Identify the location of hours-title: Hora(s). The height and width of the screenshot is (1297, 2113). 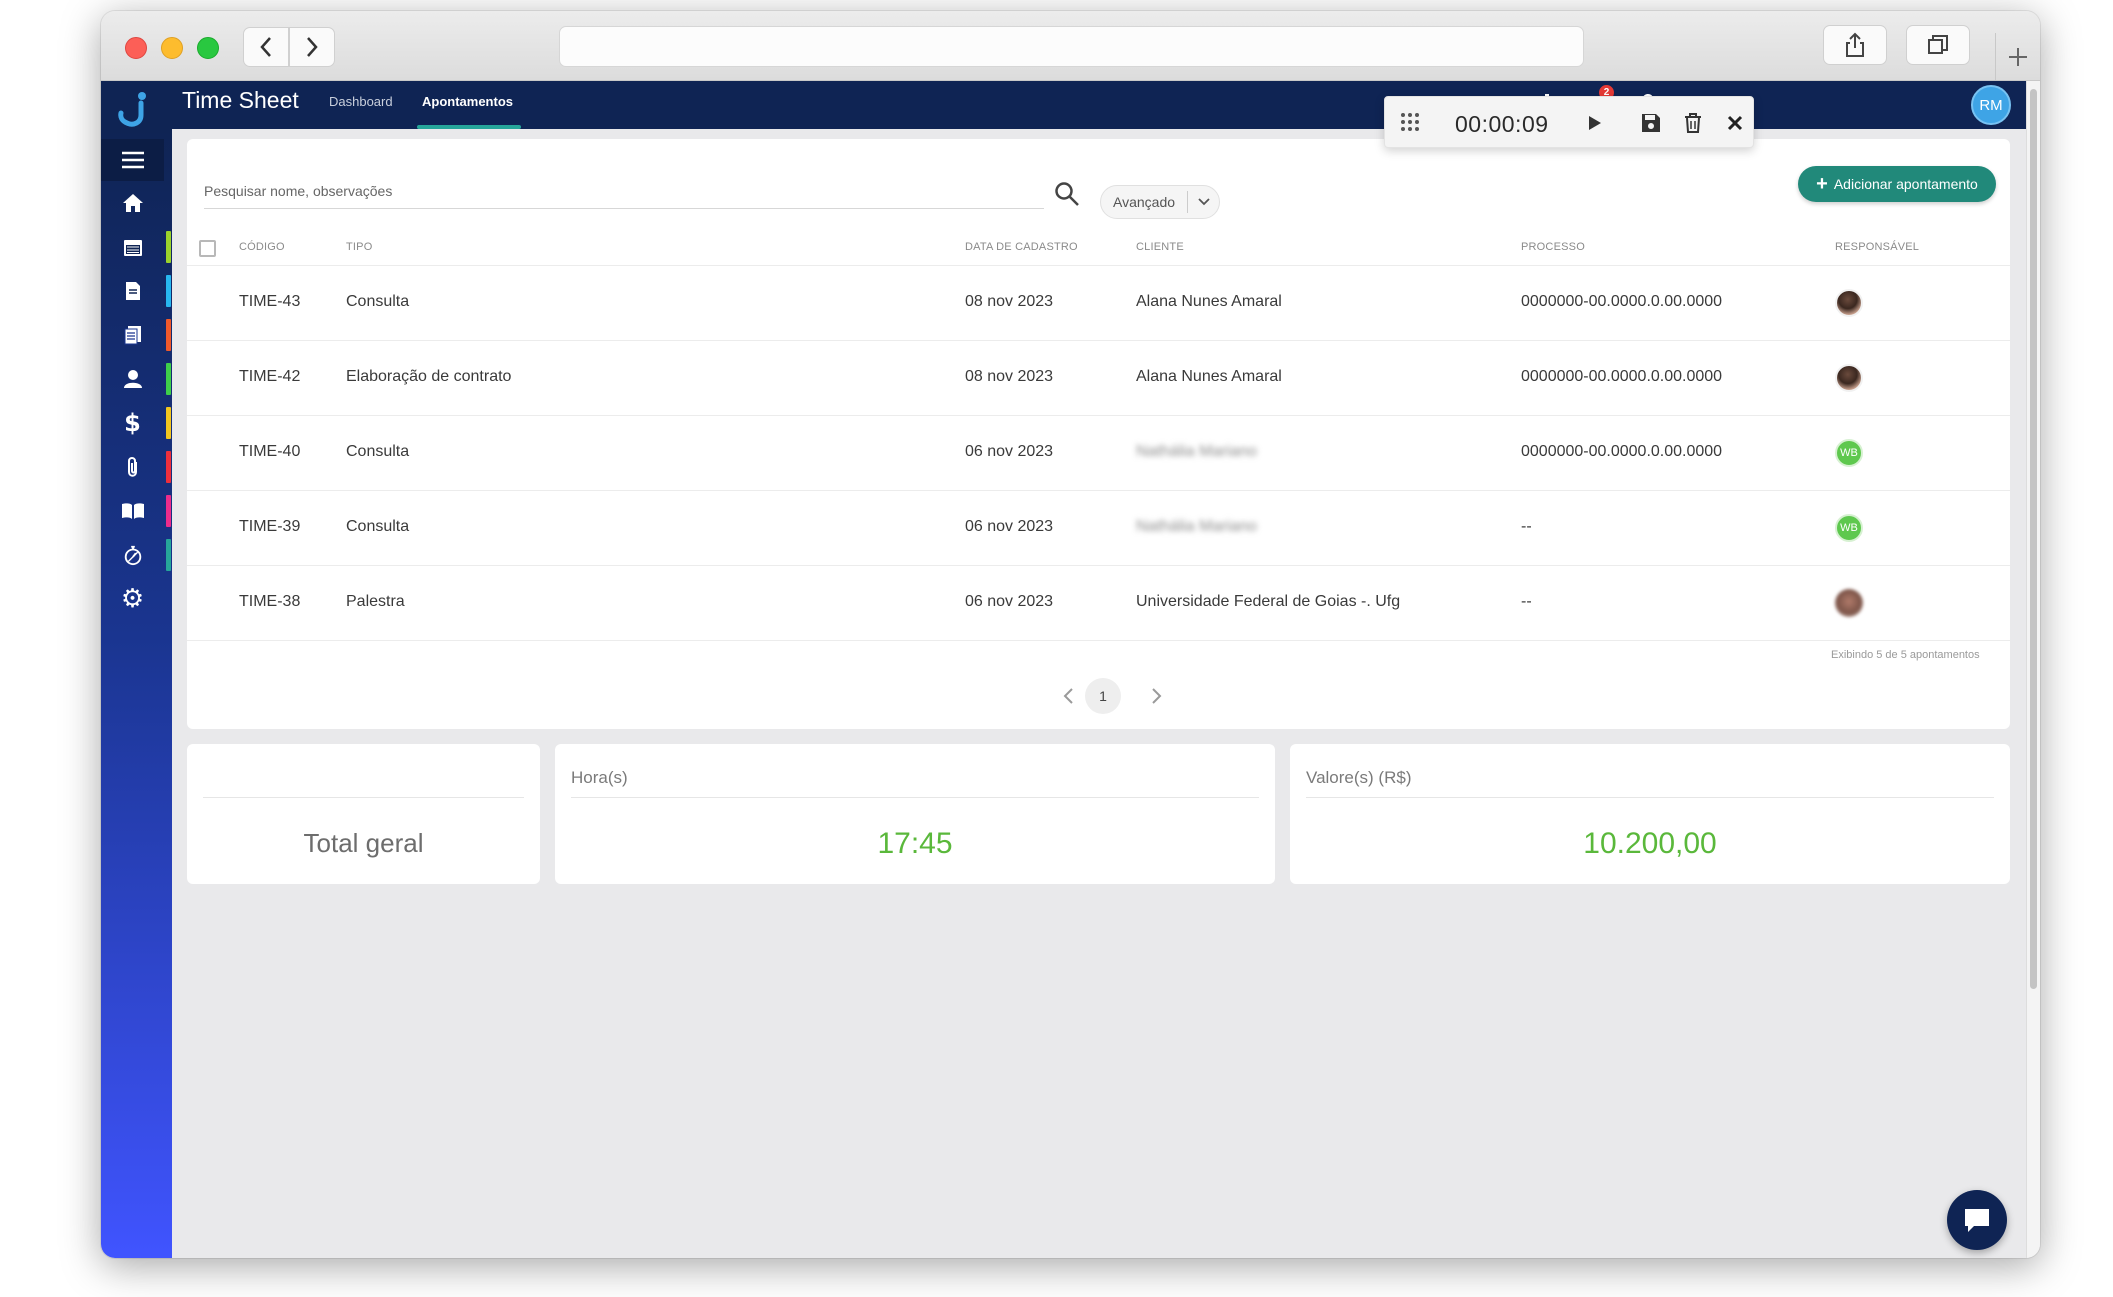
(599, 777).